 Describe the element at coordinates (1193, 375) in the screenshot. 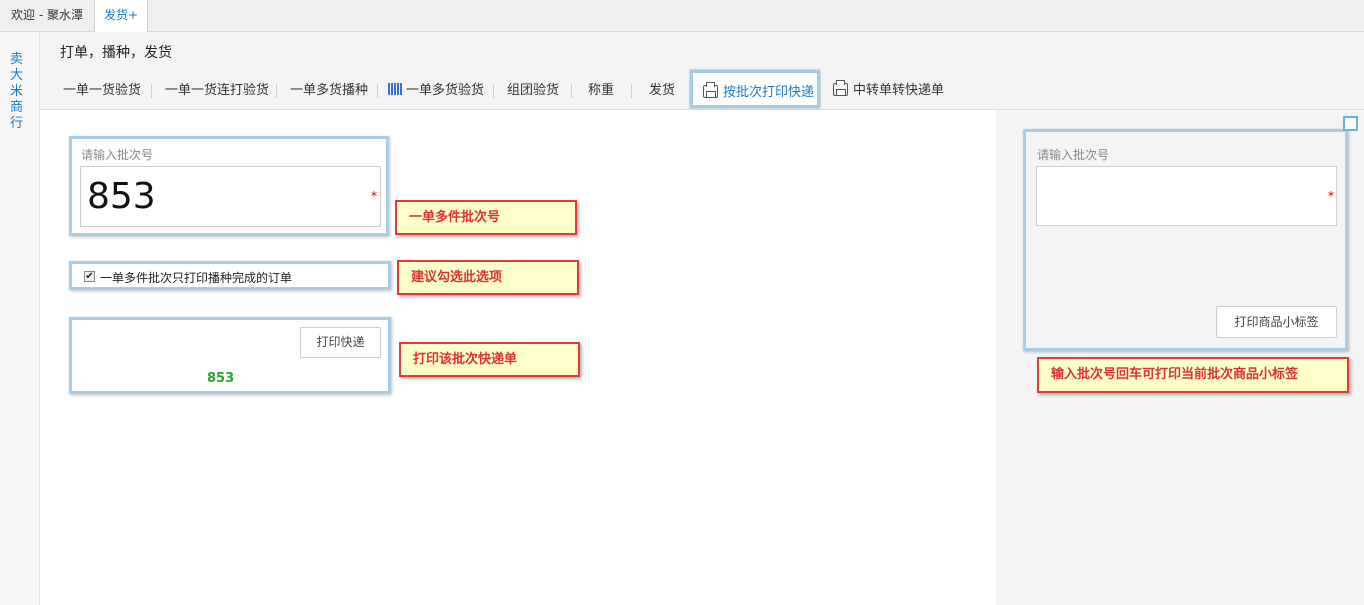

I see `callout-label-tip: 输入批次号回车可打印当前批次商品小标签` at that location.